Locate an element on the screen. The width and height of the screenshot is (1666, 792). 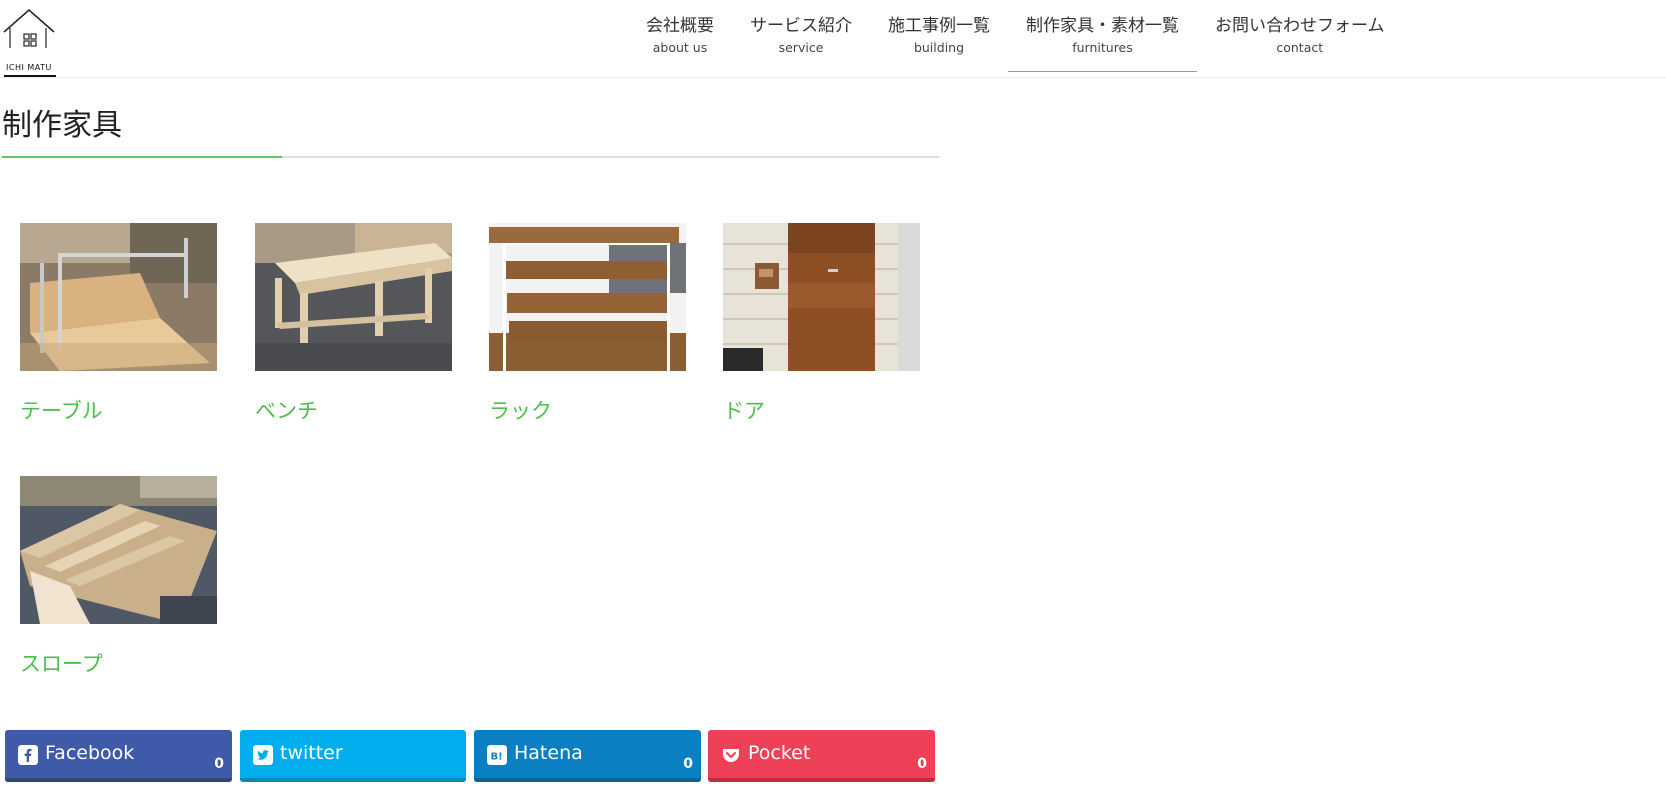
hatena-icon: B! is located at coordinates (497, 755).